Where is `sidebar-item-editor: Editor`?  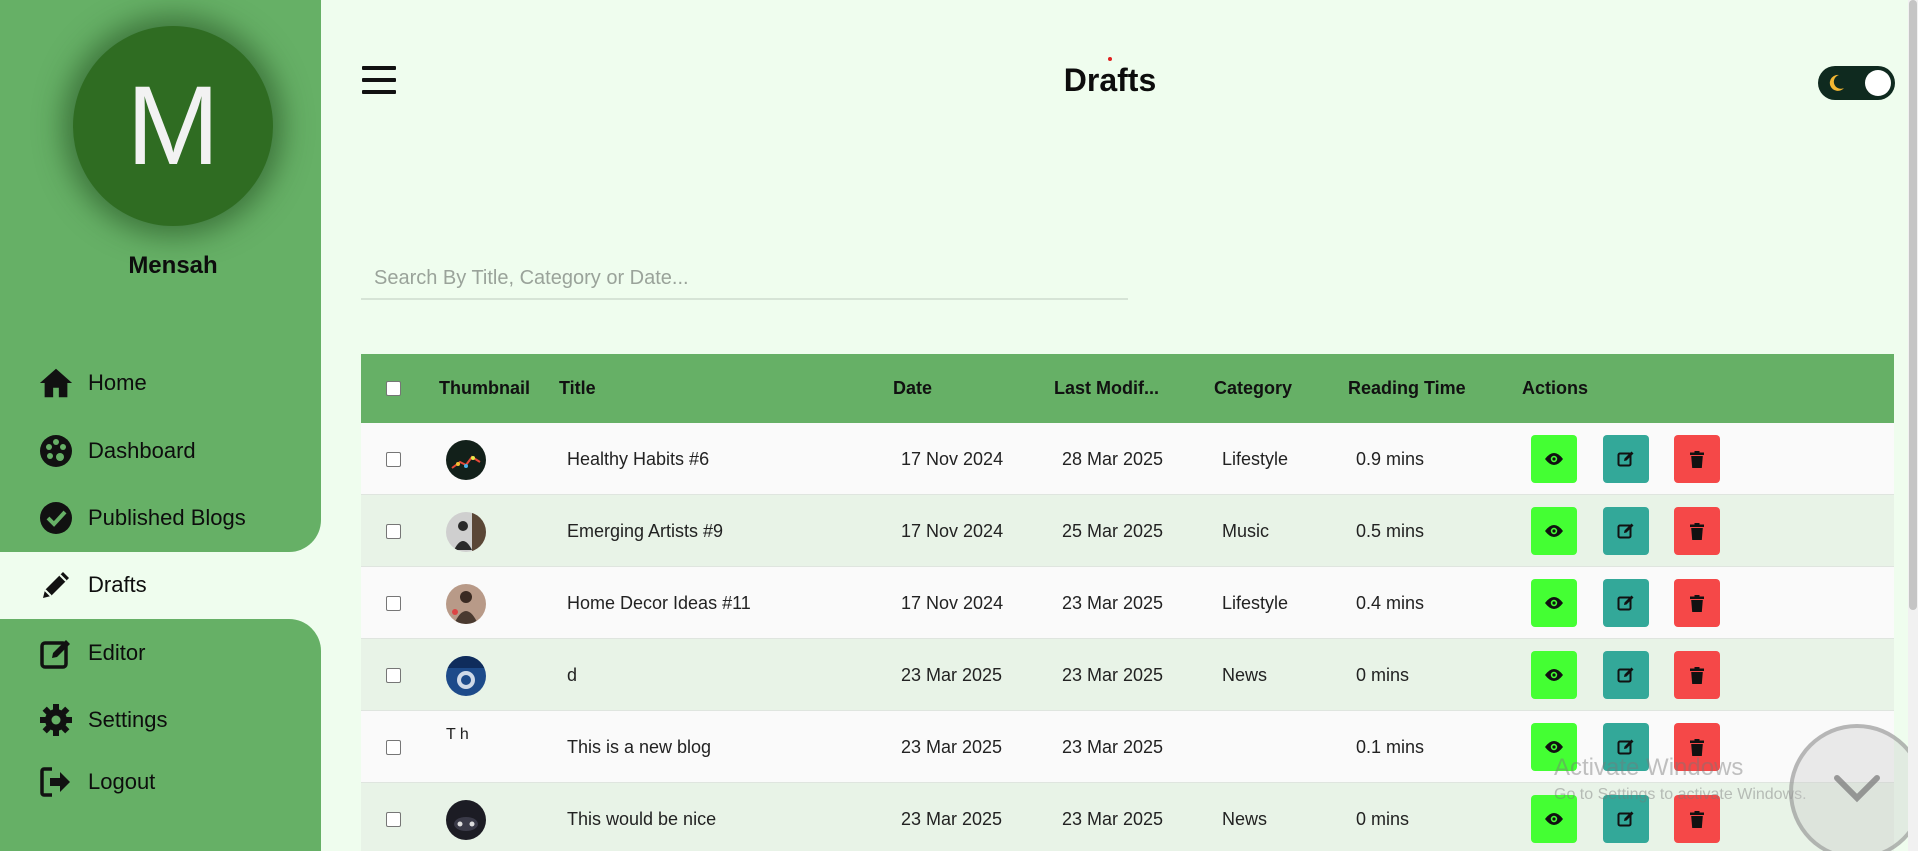 sidebar-item-editor: Editor is located at coordinates (91, 653).